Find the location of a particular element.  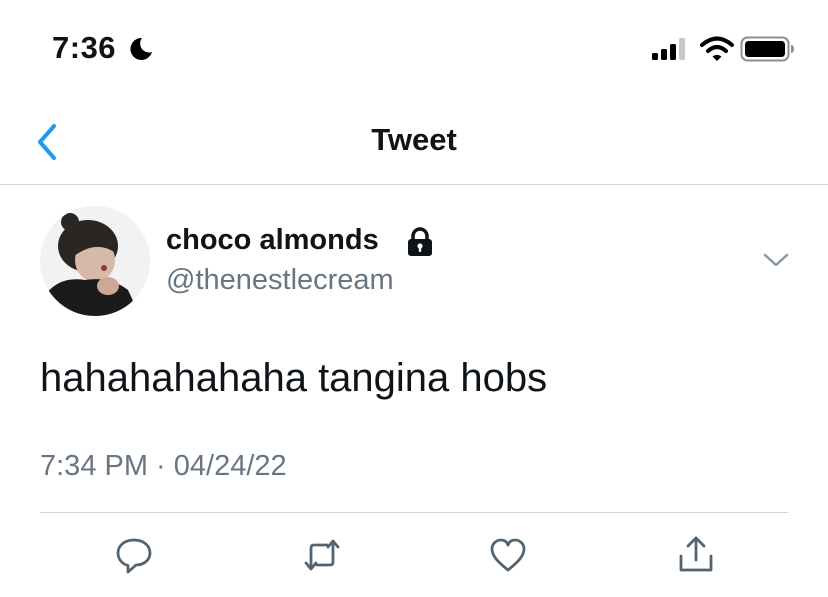

nav-bar: Tweet is located at coordinates (414, 142).